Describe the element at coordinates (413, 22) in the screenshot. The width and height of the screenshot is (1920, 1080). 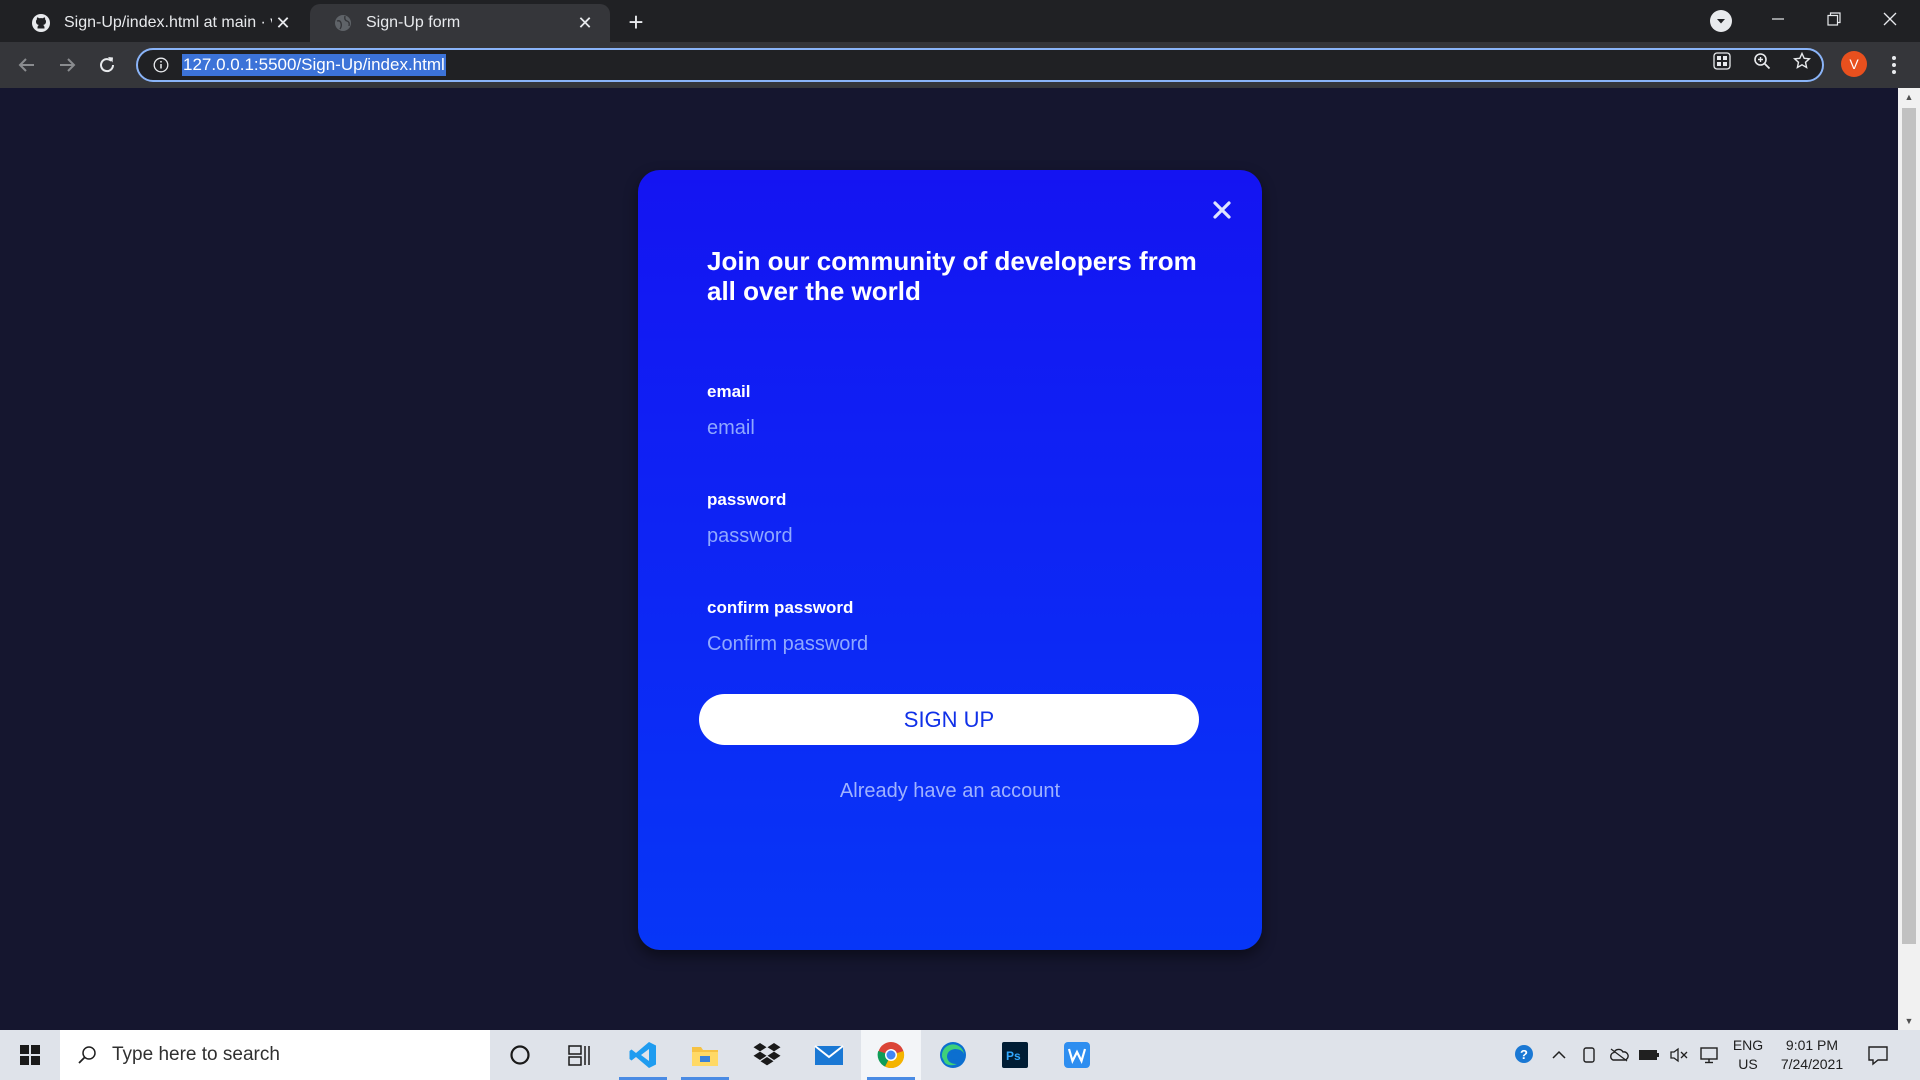
I see `tab-title: Sign-Up form` at that location.